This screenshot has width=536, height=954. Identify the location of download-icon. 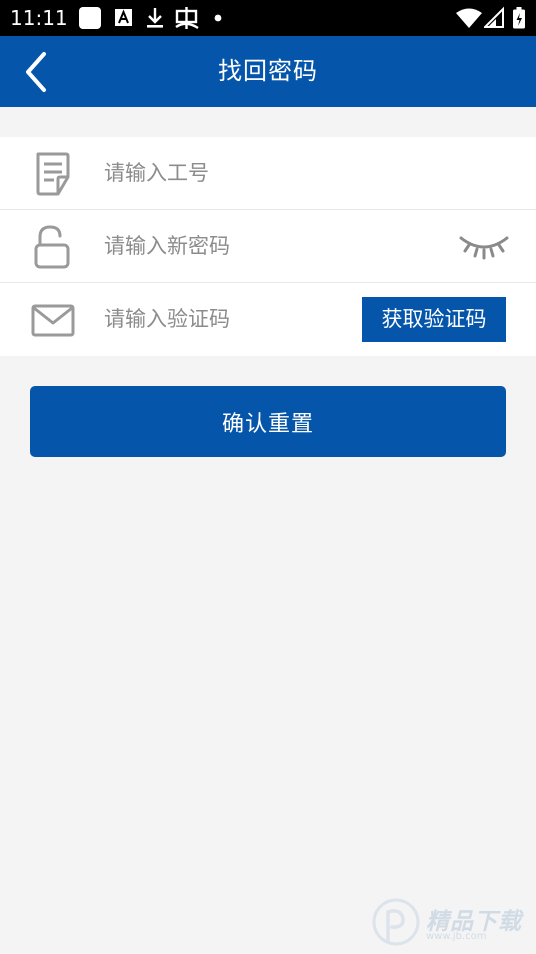
(155, 18).